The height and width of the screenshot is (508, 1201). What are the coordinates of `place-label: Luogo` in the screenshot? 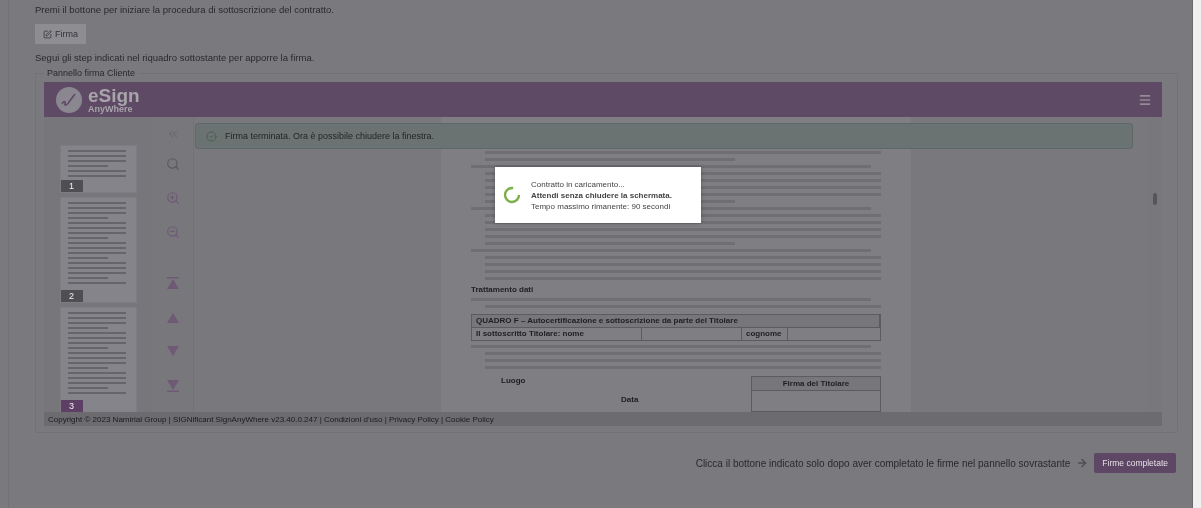 It's located at (514, 380).